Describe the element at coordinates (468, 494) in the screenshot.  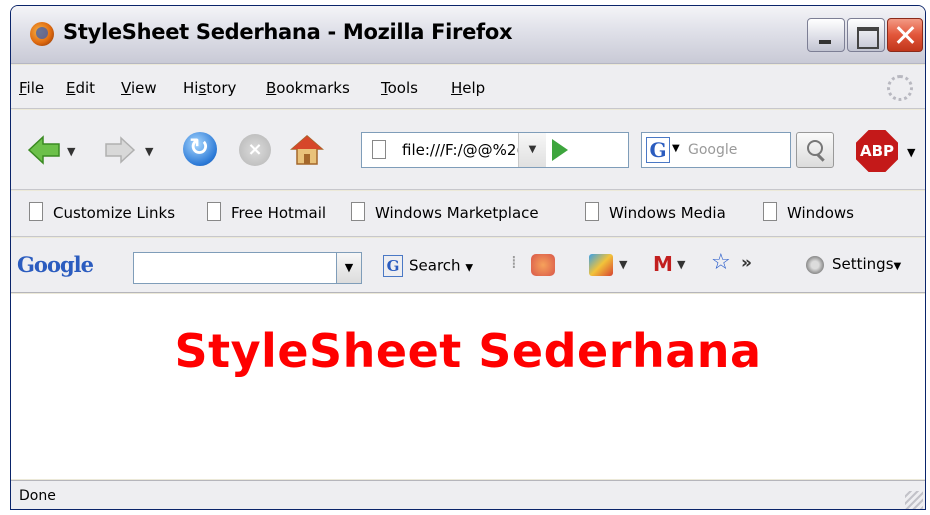
I see `status-bar: Done` at that location.